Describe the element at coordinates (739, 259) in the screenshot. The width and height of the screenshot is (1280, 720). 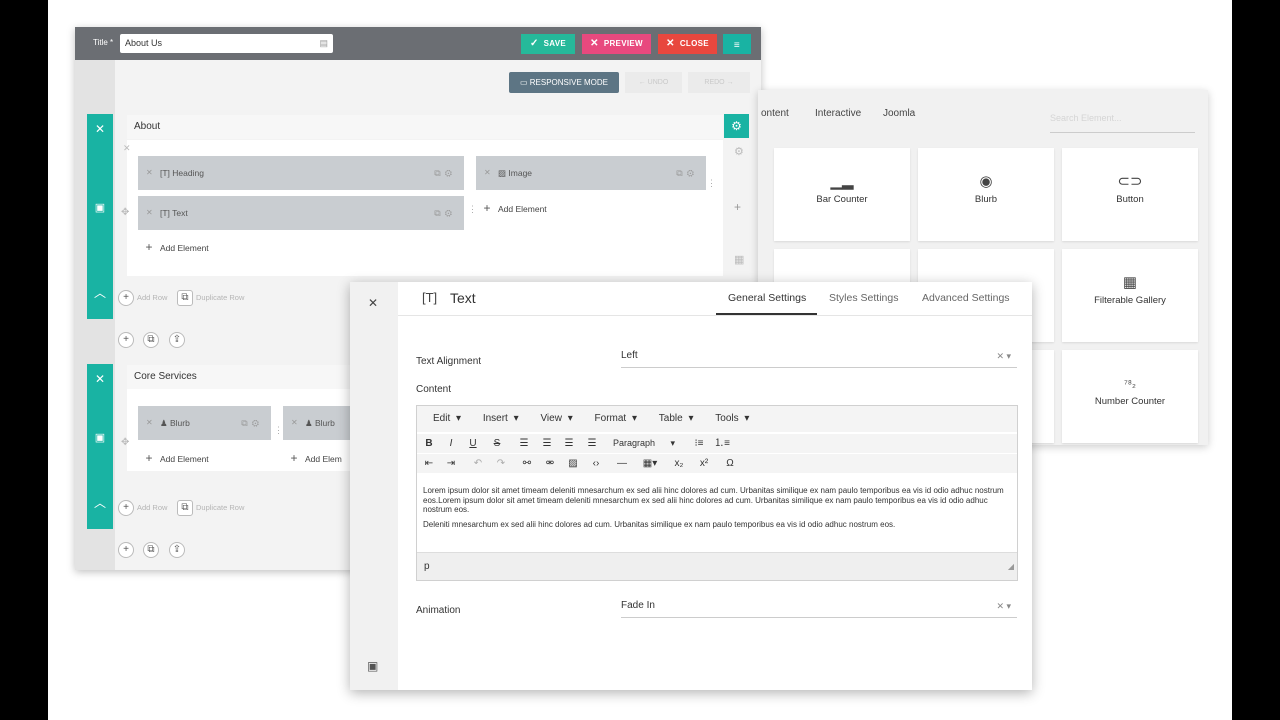
I see `grid-icon: ▦` at that location.